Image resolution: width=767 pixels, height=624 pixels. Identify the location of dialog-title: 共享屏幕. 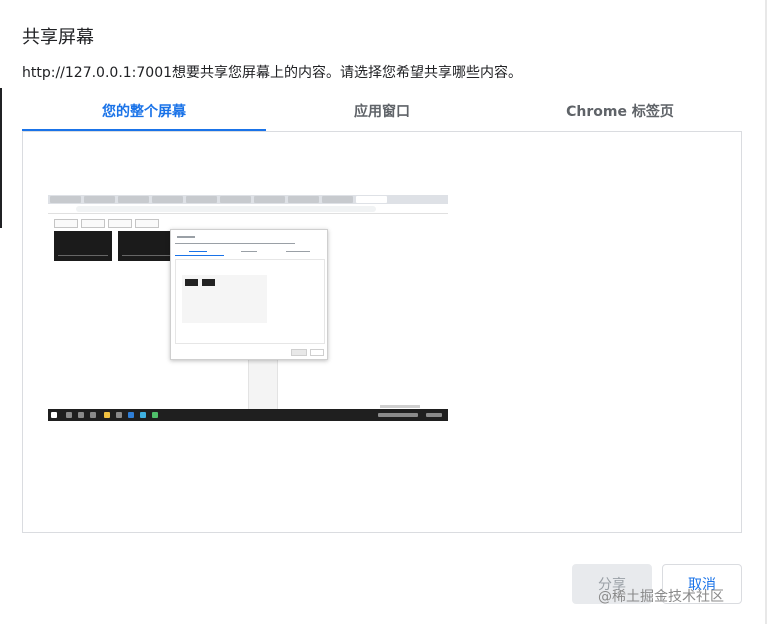
(58, 37).